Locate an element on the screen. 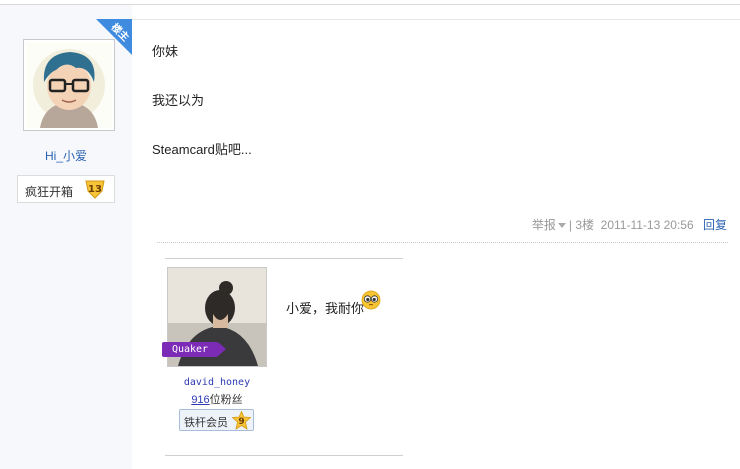  sub-post-text: 小爱，我耐你 is located at coordinates (325, 308).